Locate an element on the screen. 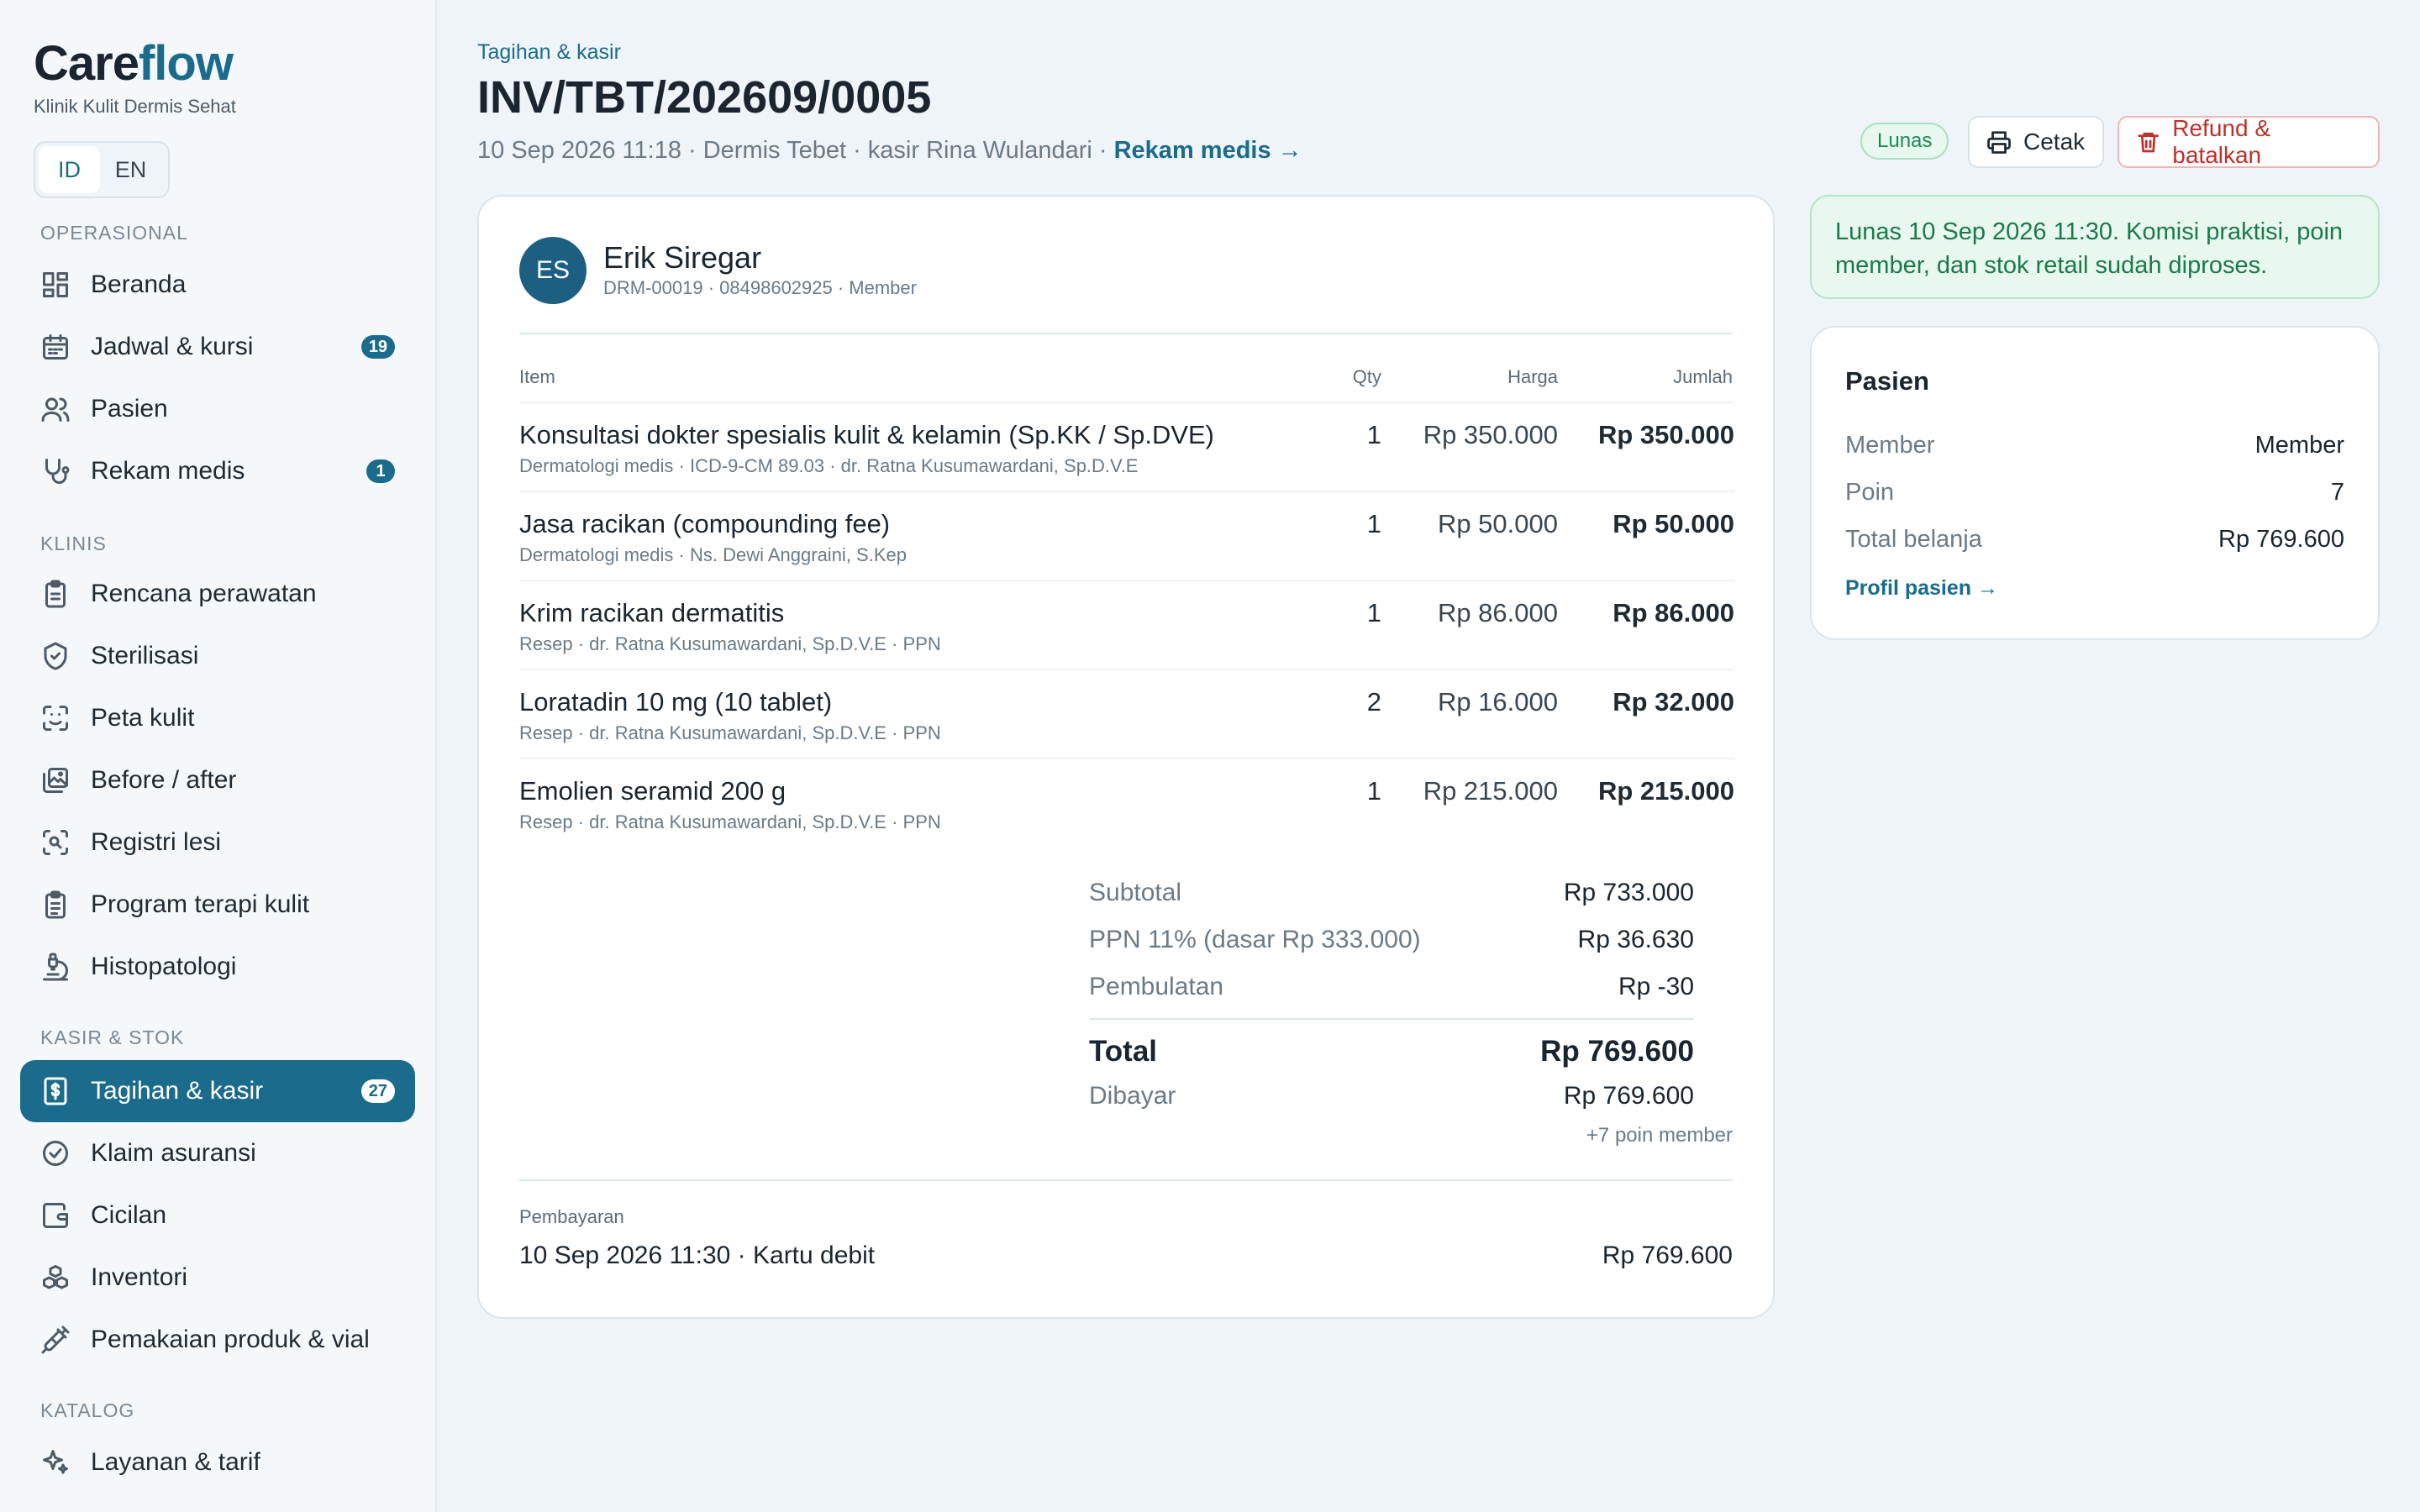 Image resolution: width=2420 pixels, height=1512 pixels. payment-detail: 10 Sep 2026 11:30 · Kartu debit is located at coordinates (697, 1255).